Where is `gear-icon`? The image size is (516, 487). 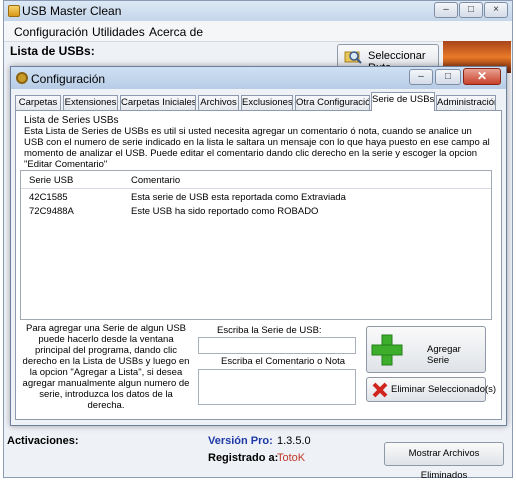
gear-icon is located at coordinates (22, 78).